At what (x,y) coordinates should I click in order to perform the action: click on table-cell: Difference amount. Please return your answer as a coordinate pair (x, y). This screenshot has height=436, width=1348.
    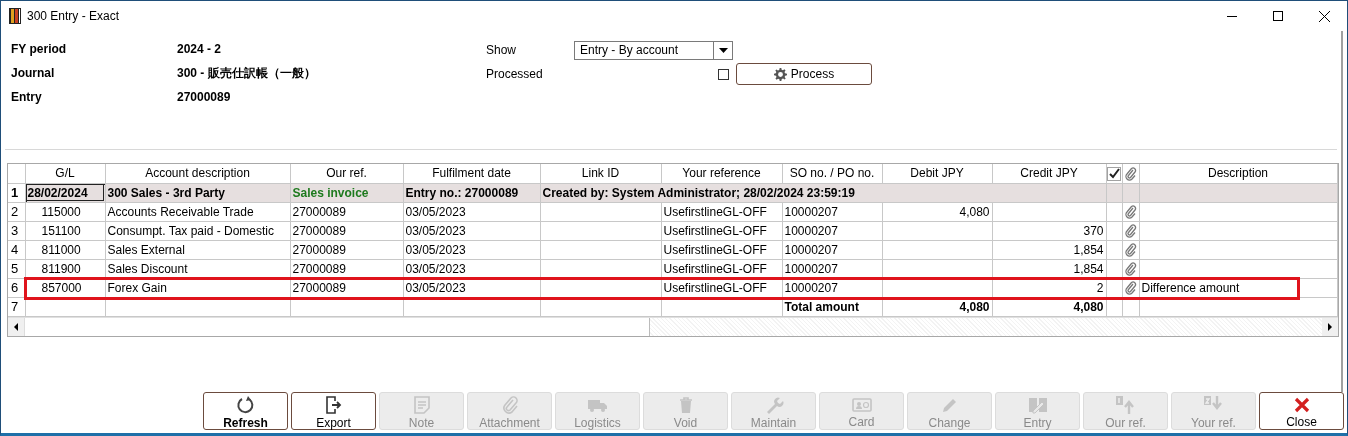
    Looking at the image, I should click on (1190, 287).